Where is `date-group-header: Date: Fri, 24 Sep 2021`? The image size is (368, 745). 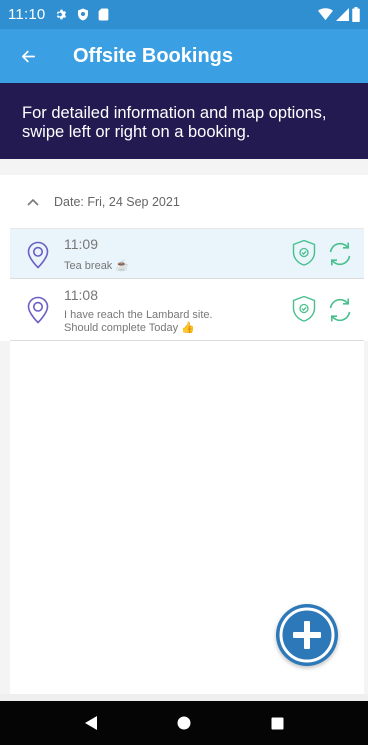
date-group-header: Date: Fri, 24 Sep 2021 is located at coordinates (187, 202).